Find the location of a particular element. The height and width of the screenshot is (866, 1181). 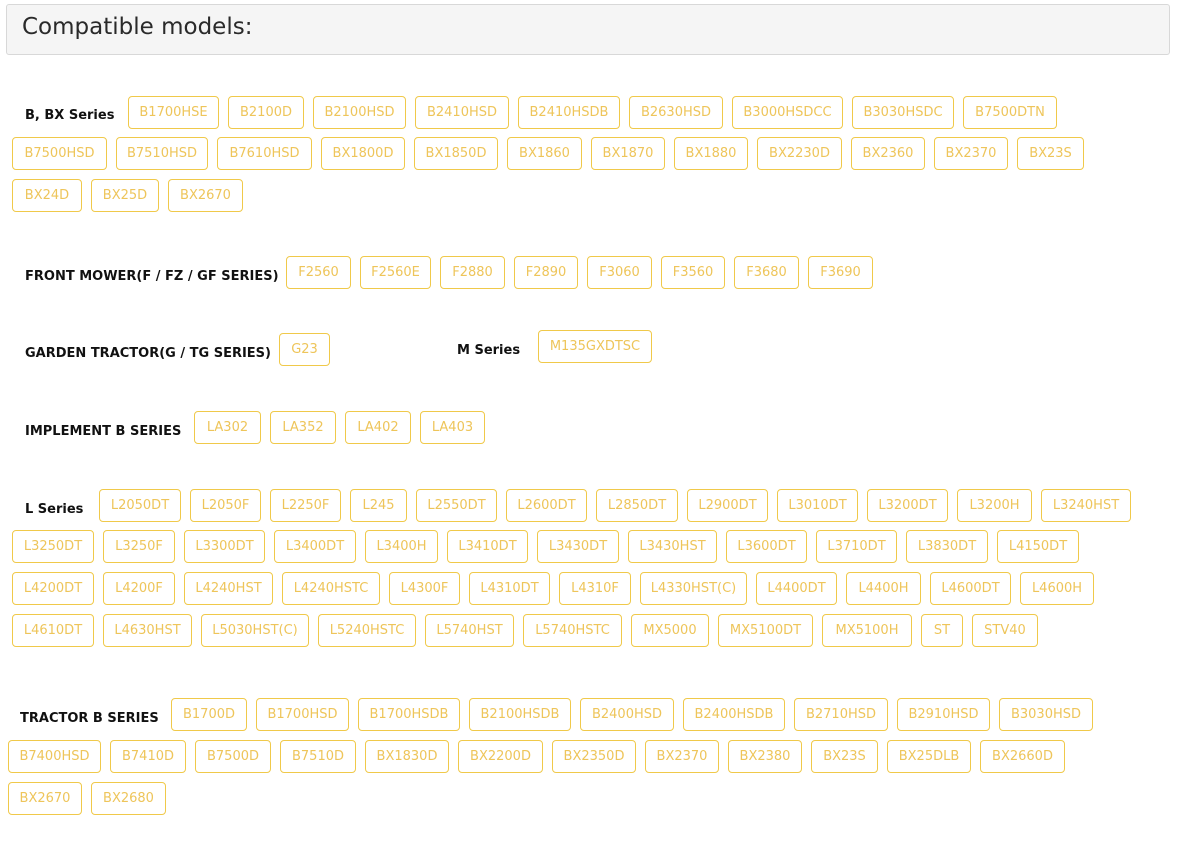

model-tag-l4200f: L4200F is located at coordinates (139, 588).